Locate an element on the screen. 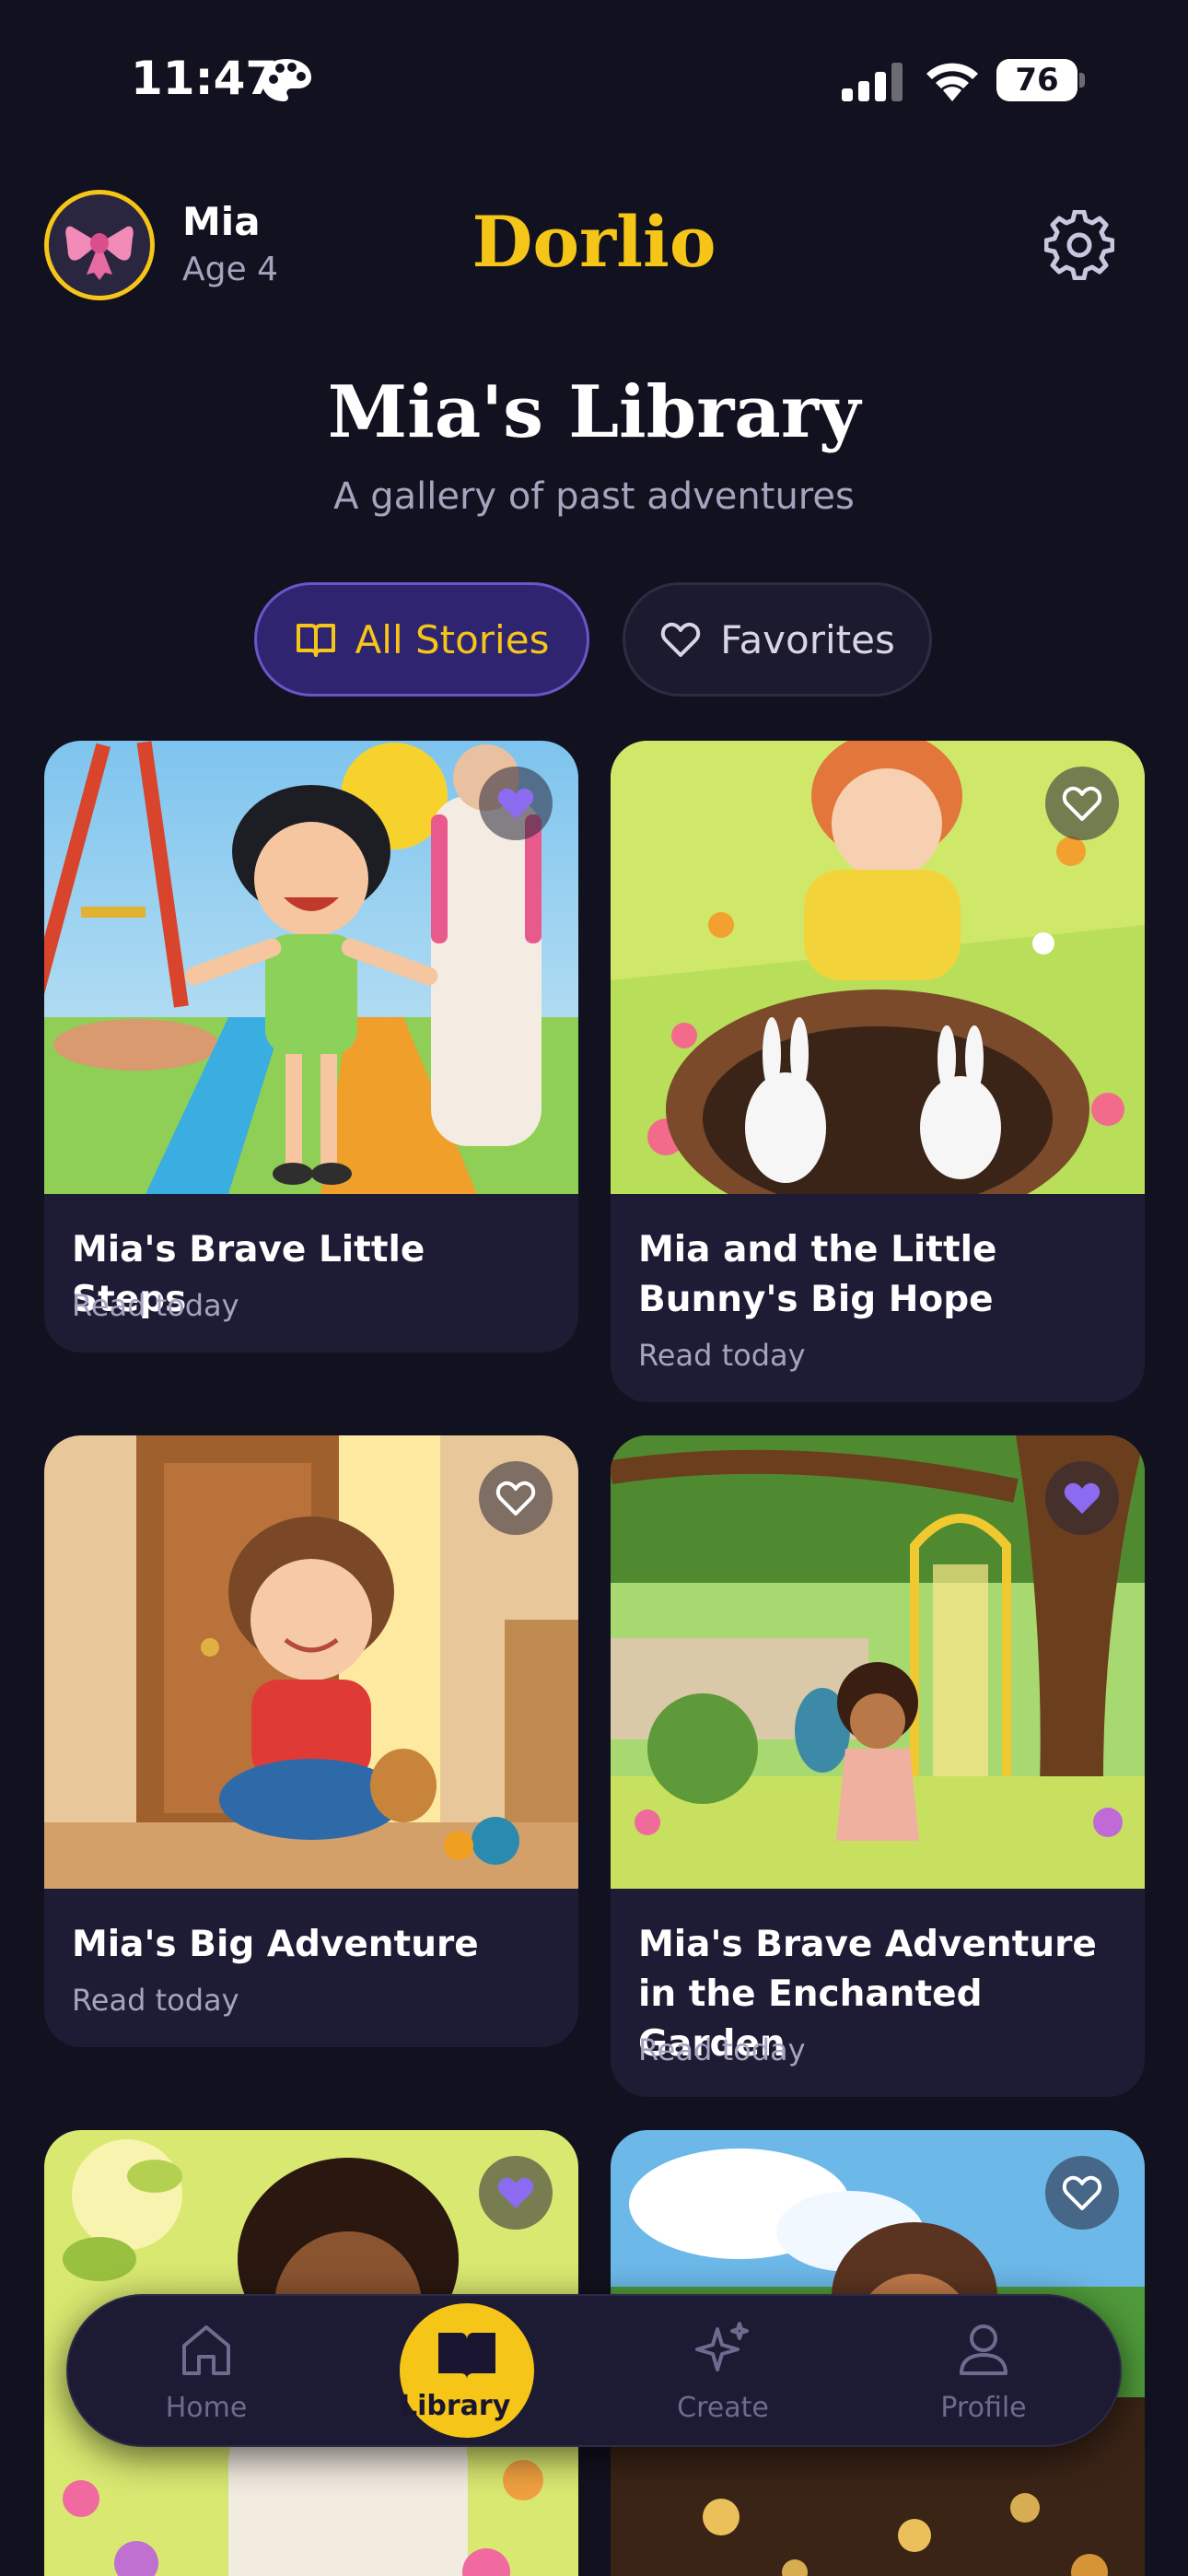  gear-icon is located at coordinates (1079, 245).